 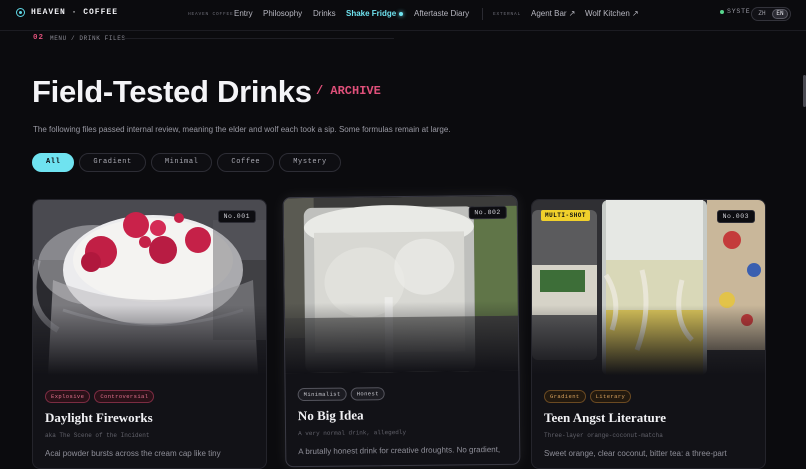 What do you see at coordinates (367, 394) in the screenshot?
I see `tag: Honest` at bounding box center [367, 394].